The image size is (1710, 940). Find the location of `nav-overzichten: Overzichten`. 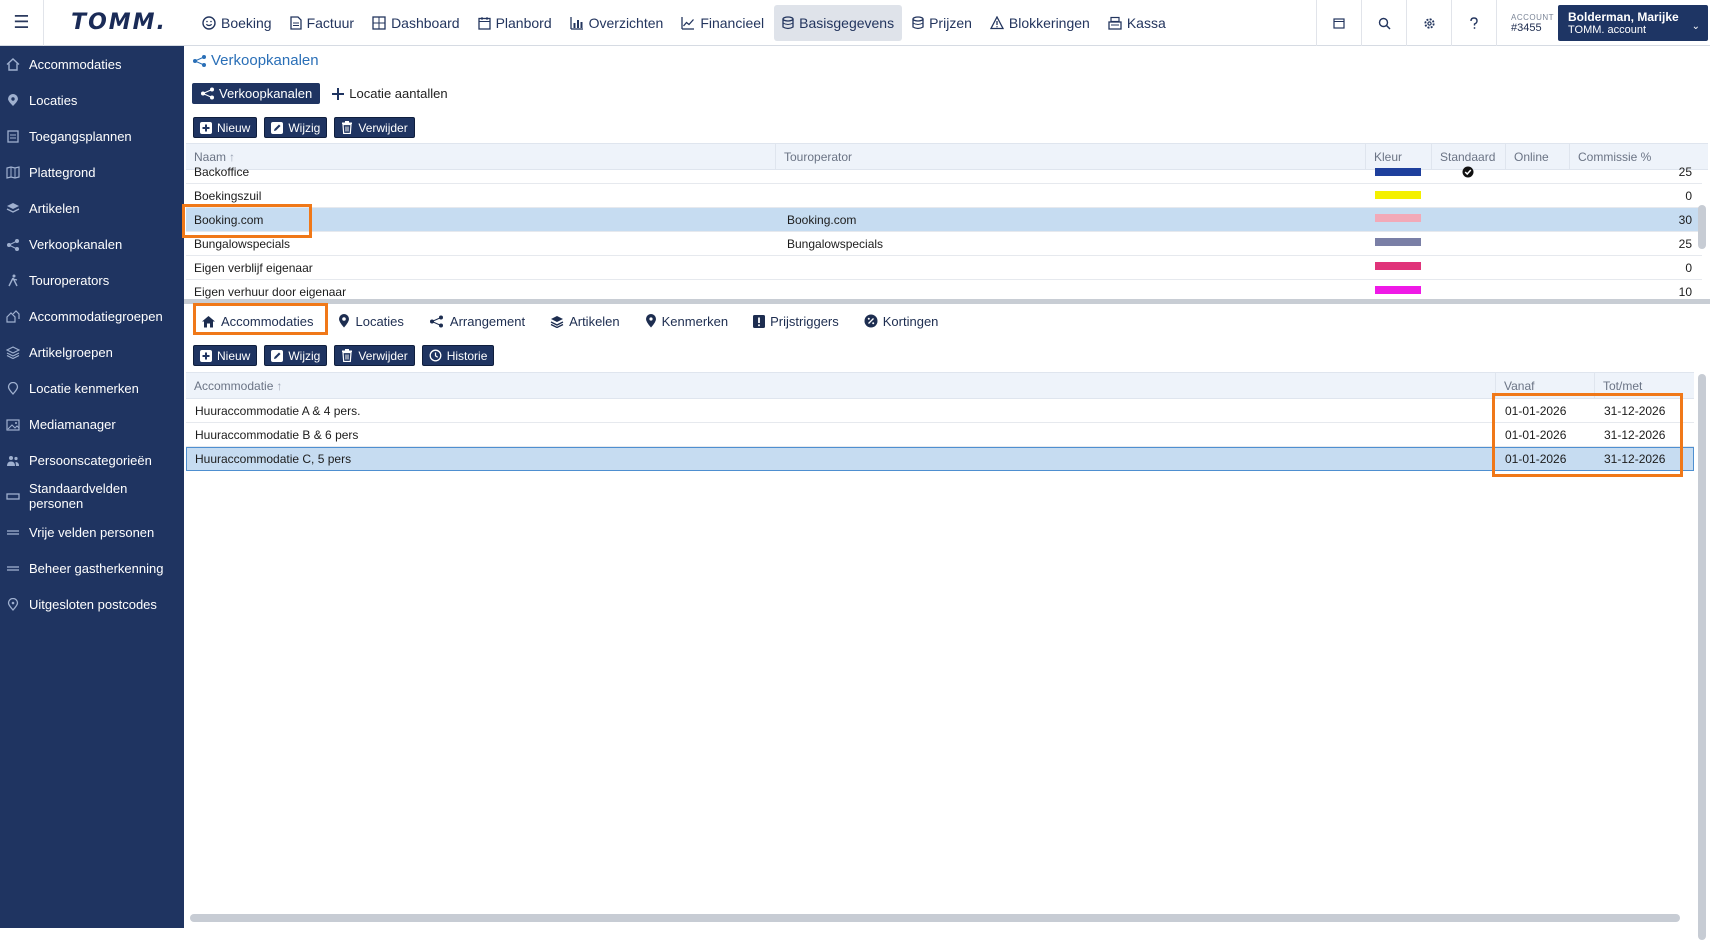

nav-overzichten: Overzichten is located at coordinates (617, 23).